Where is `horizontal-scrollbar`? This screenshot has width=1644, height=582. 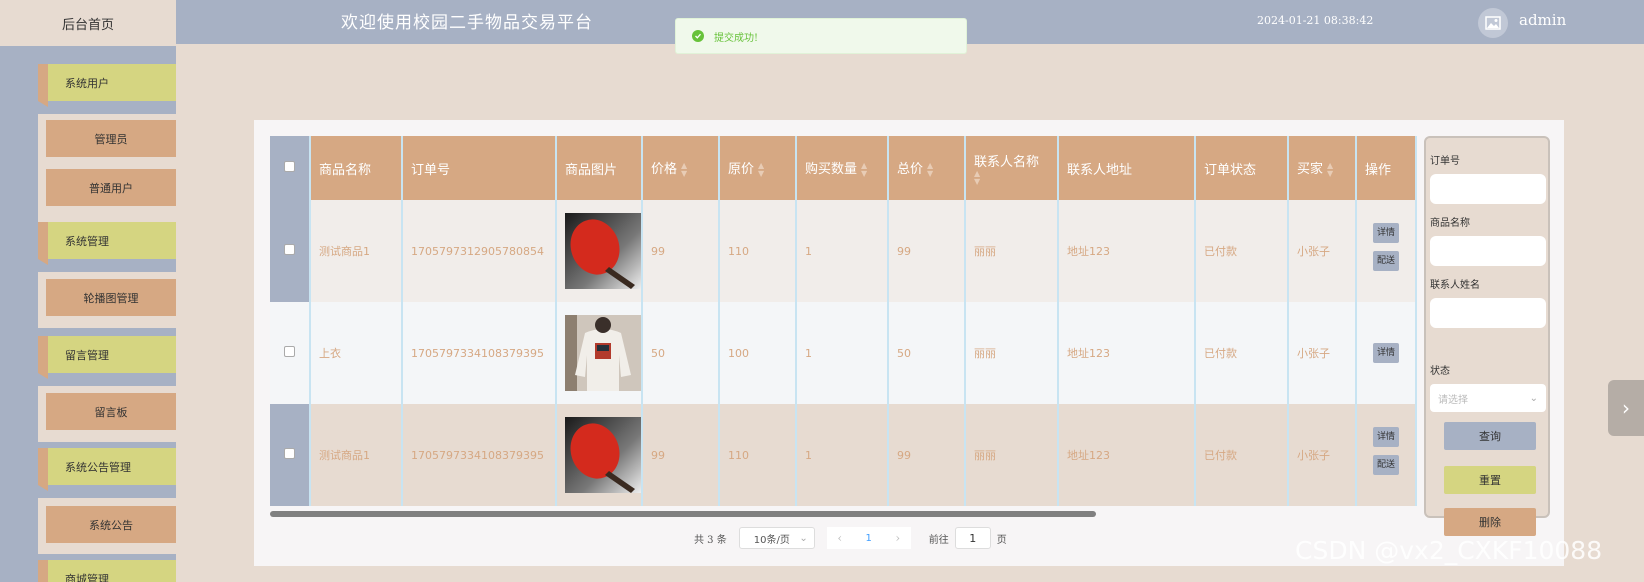
horizontal-scrollbar is located at coordinates (683, 514).